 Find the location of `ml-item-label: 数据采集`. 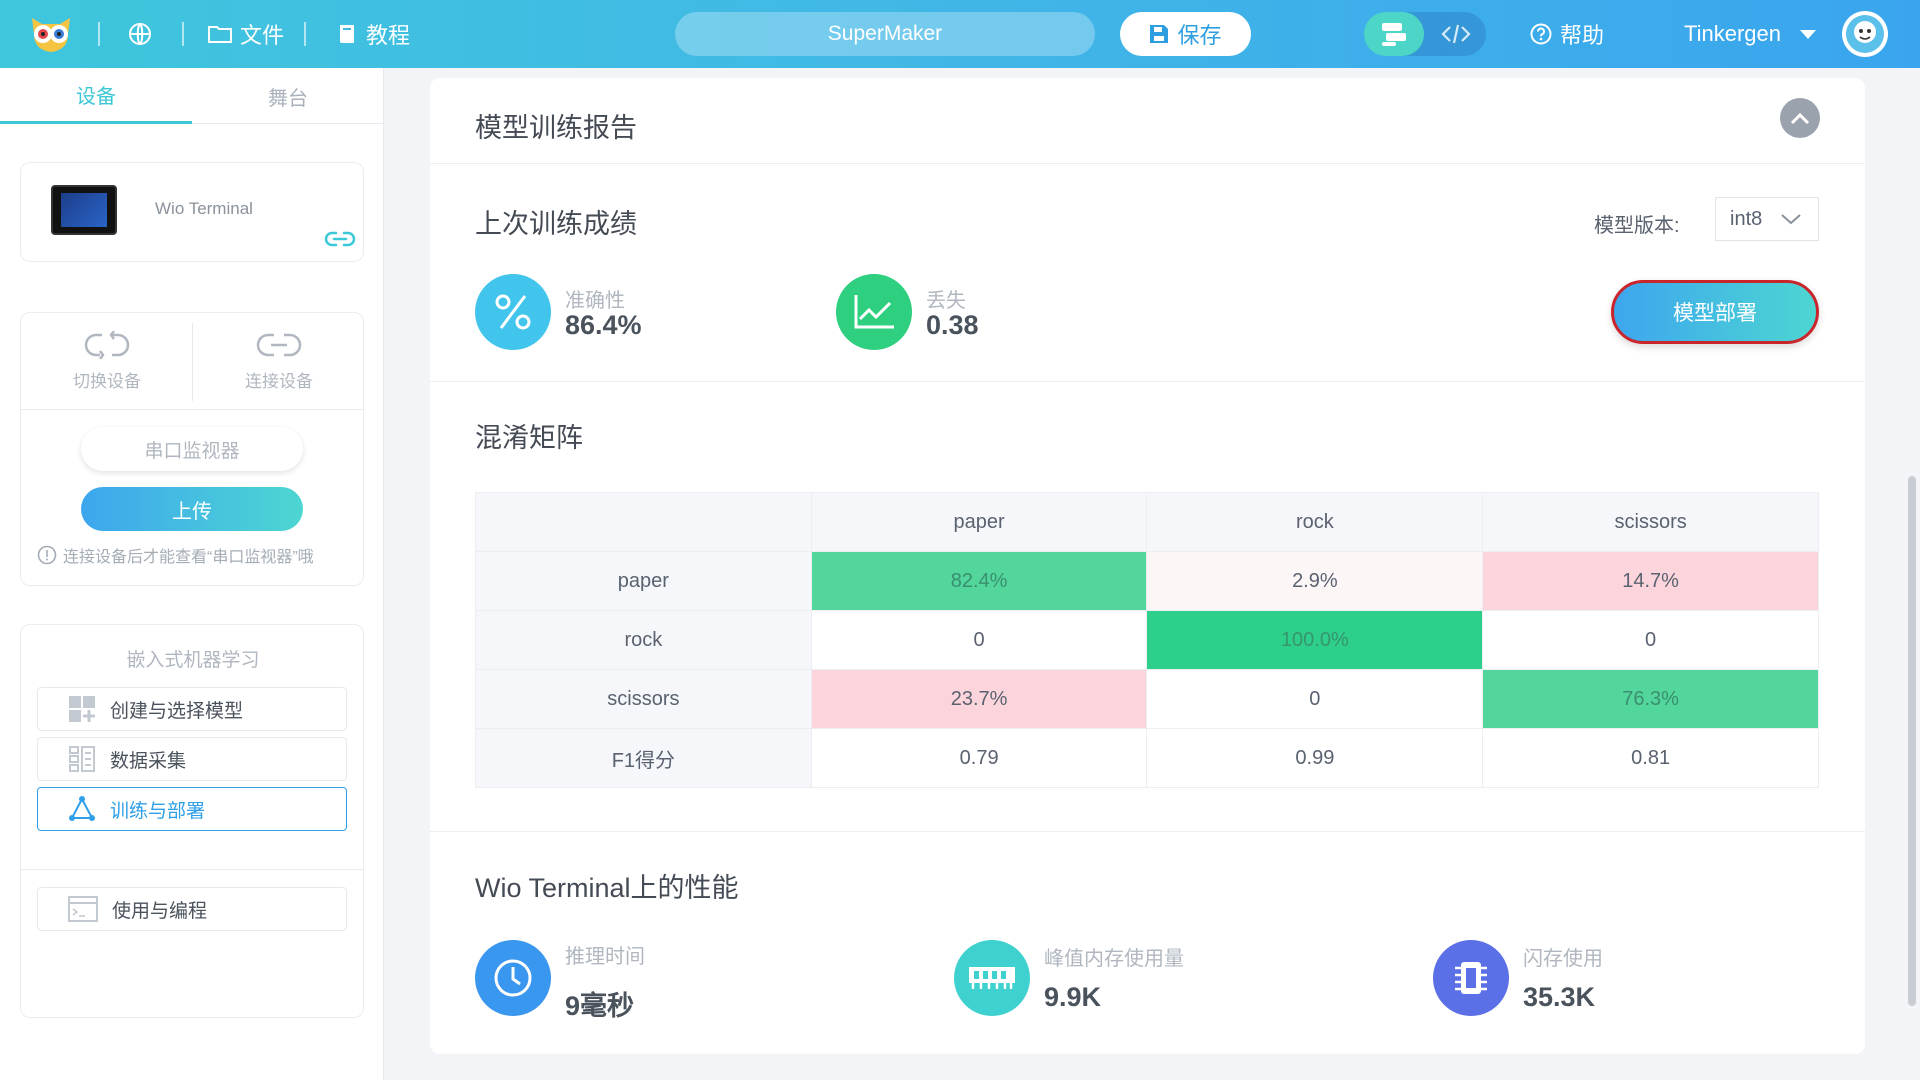

ml-item-label: 数据采集 is located at coordinates (148, 761).